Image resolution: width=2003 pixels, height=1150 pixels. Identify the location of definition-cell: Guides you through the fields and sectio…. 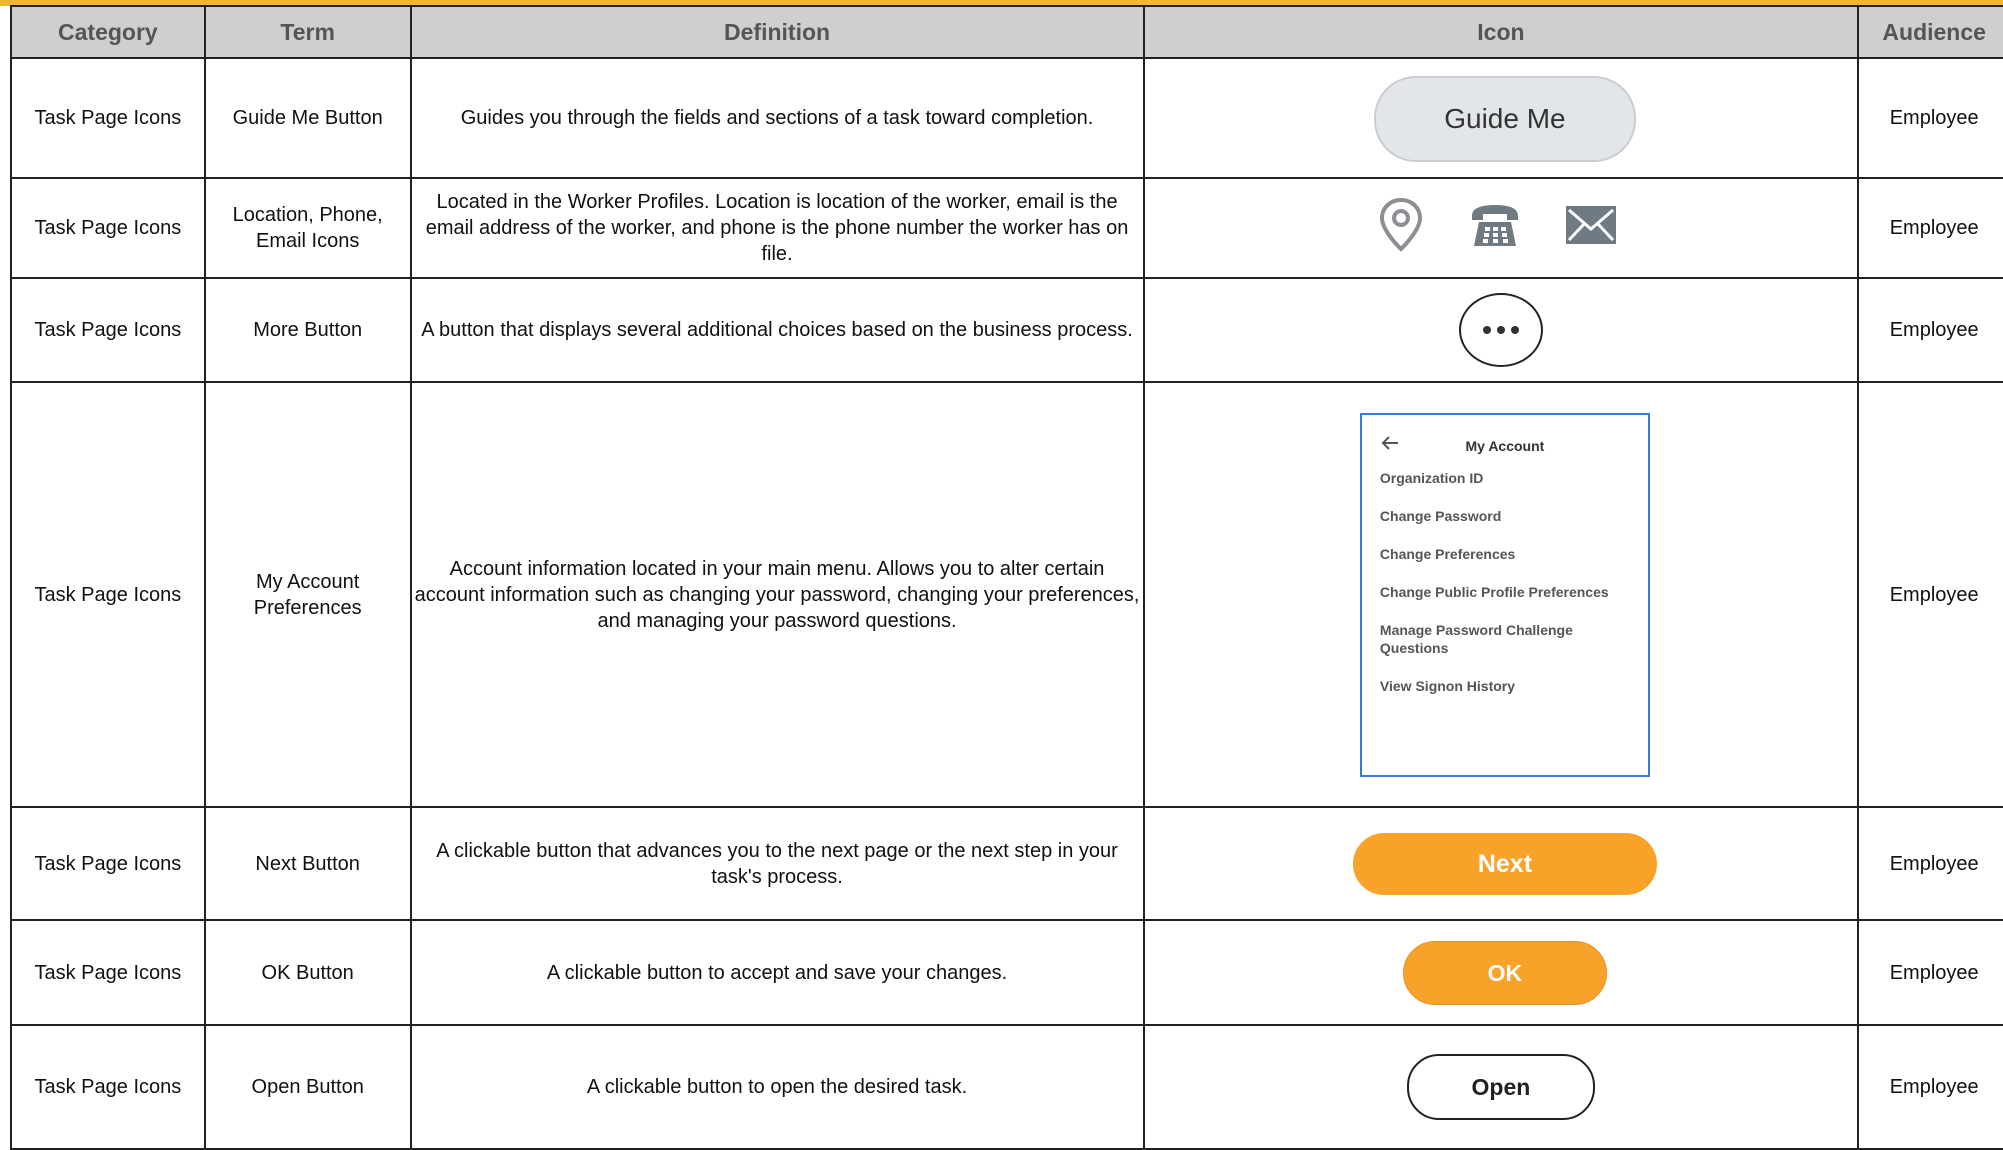
(777, 118).